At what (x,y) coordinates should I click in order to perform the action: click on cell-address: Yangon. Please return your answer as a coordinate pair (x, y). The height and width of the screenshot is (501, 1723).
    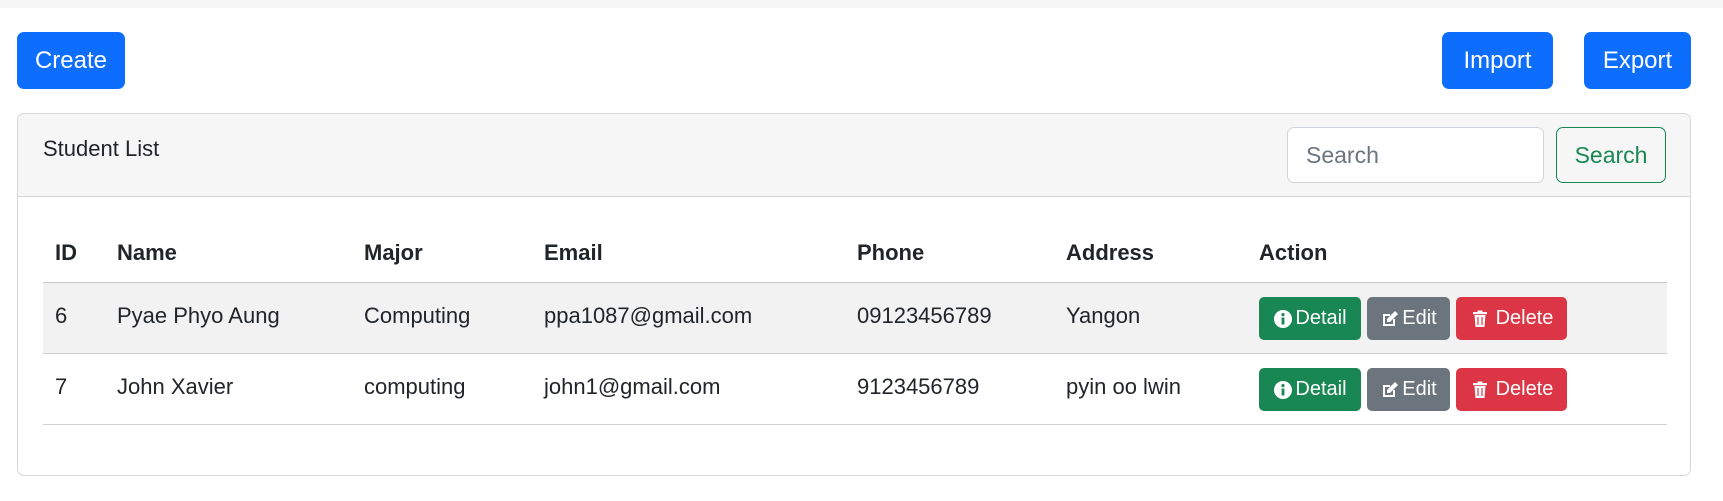
    Looking at the image, I should click on (1103, 315).